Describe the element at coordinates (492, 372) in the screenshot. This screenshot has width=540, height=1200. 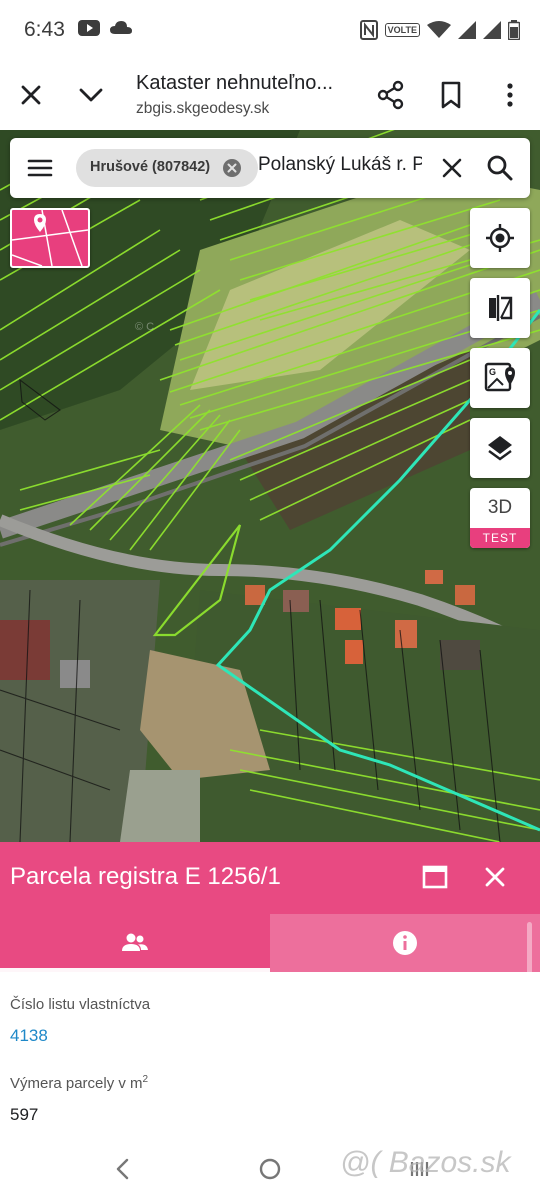
I see `svg-text: G` at that location.